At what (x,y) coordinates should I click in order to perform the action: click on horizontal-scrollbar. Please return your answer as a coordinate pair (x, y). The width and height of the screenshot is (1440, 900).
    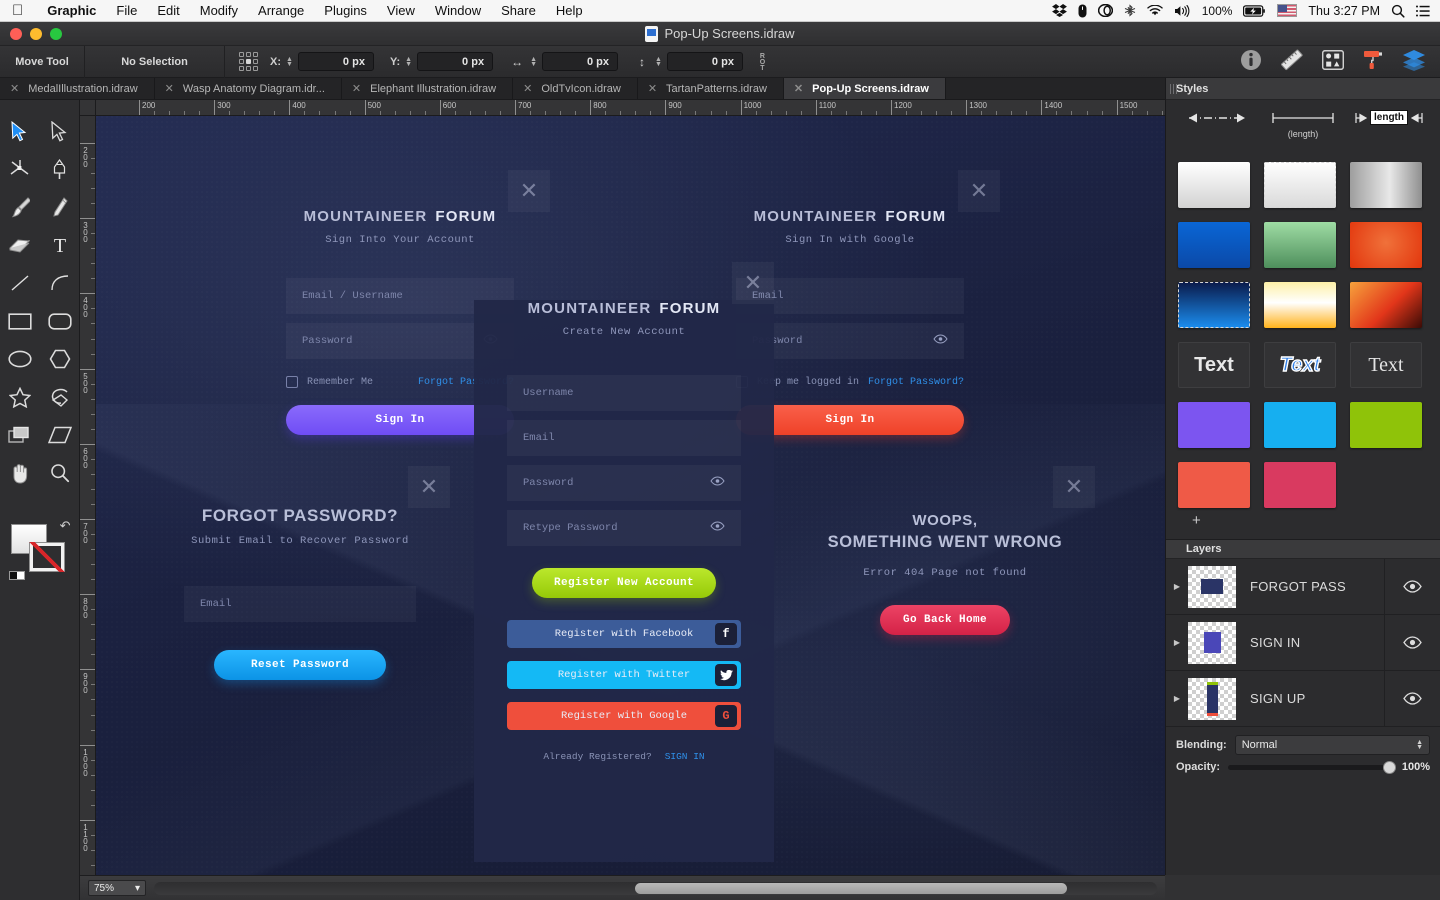
    Looking at the image, I should click on (655, 888).